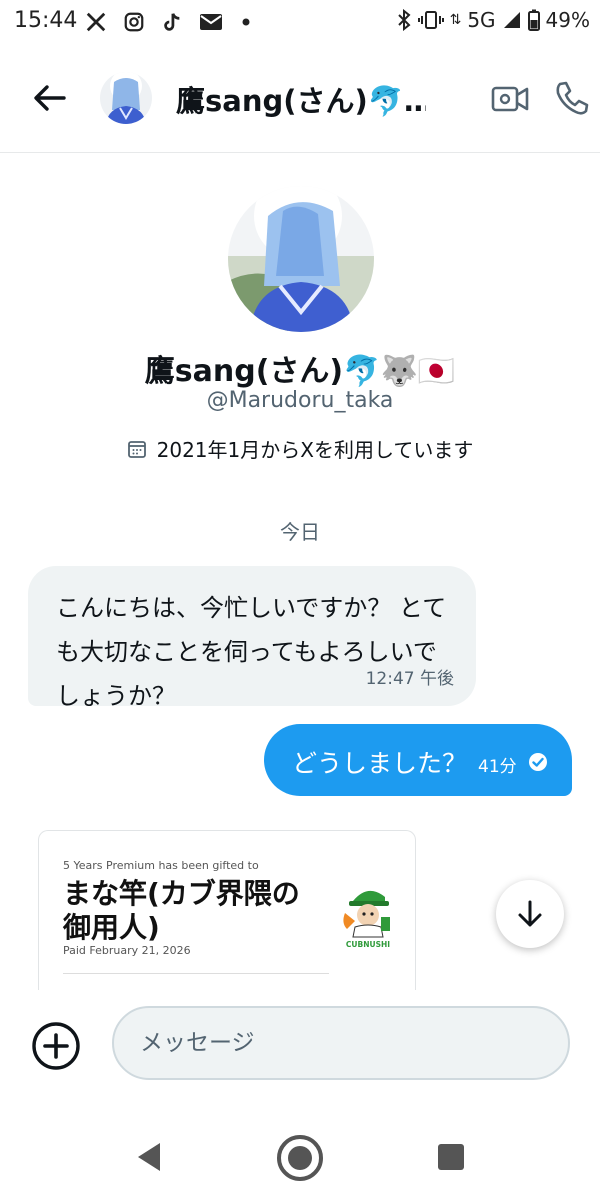 The width and height of the screenshot is (600, 1200). What do you see at coordinates (300, 532) in the screenshot?
I see `date-separator: 今日` at bounding box center [300, 532].